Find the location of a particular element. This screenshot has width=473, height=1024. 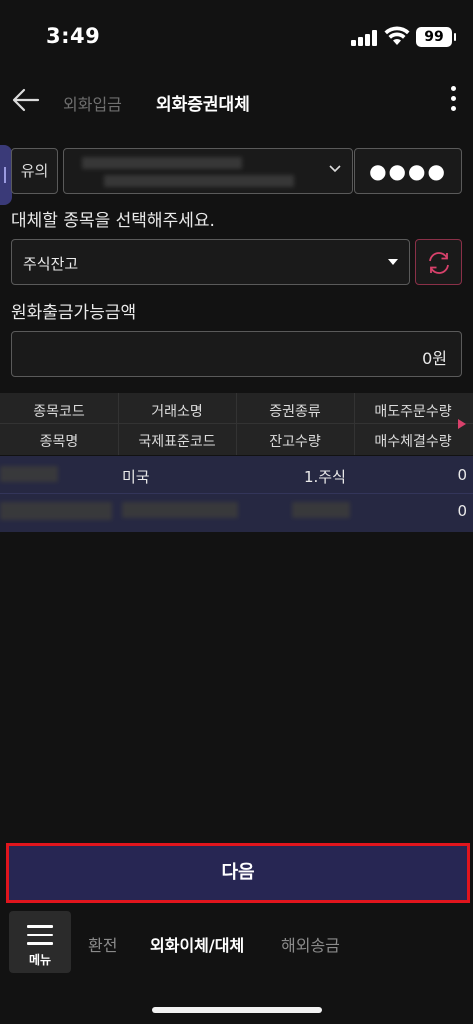

masked-balance-qty is located at coordinates (321, 510).